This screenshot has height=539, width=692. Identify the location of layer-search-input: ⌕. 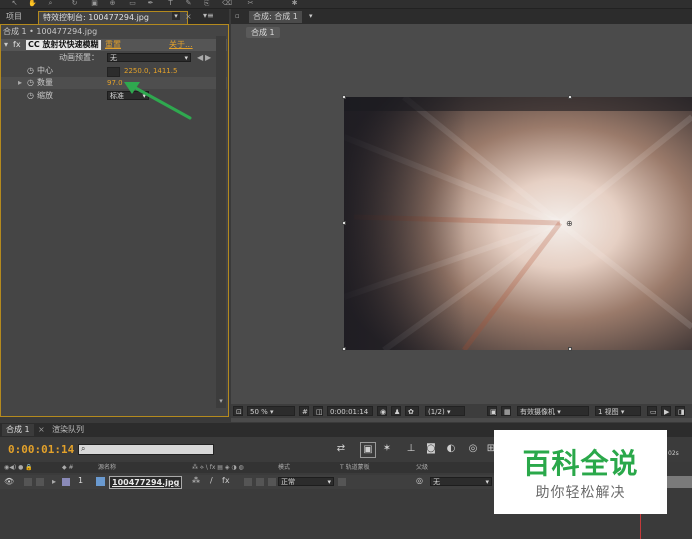
(146, 449).